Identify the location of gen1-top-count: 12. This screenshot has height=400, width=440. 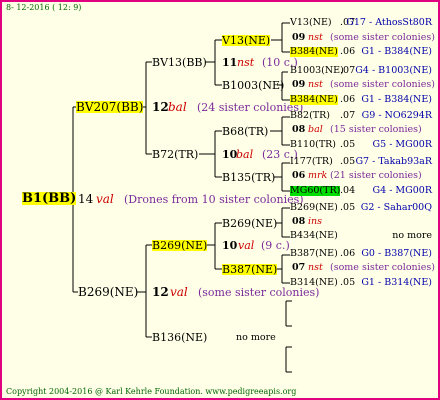
(160, 107).